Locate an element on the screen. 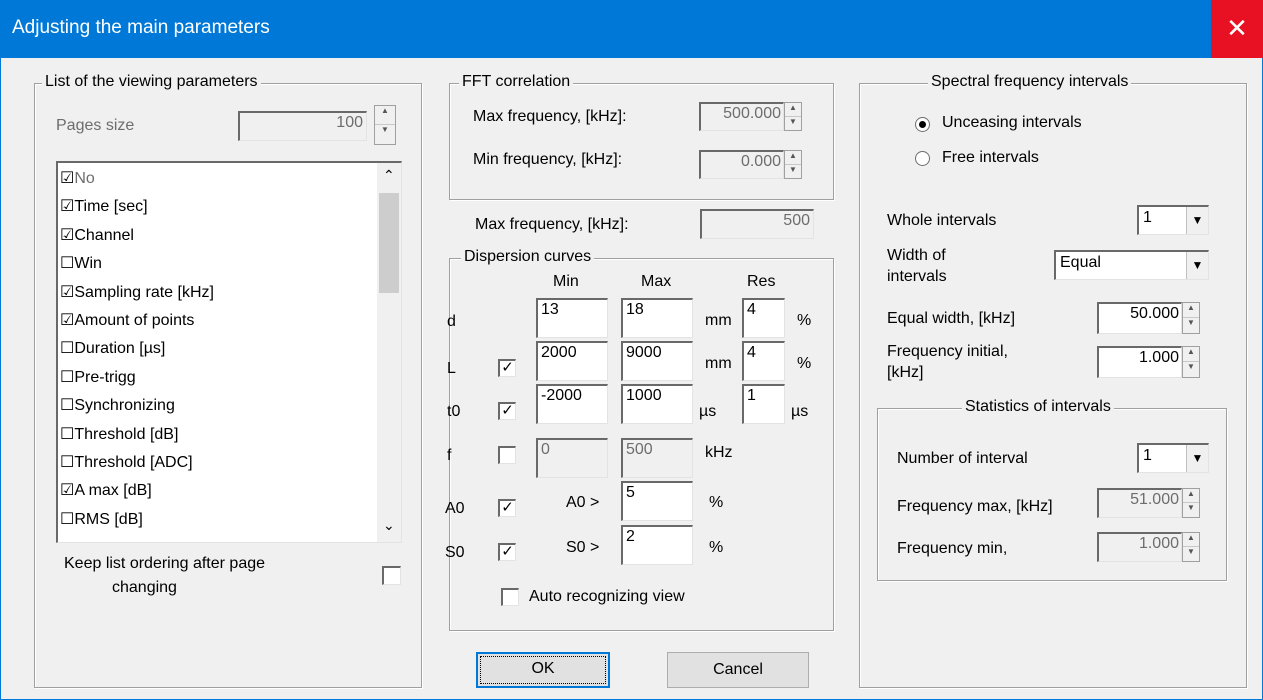  frequency-min-input: 1.000 is located at coordinates (1139, 547).